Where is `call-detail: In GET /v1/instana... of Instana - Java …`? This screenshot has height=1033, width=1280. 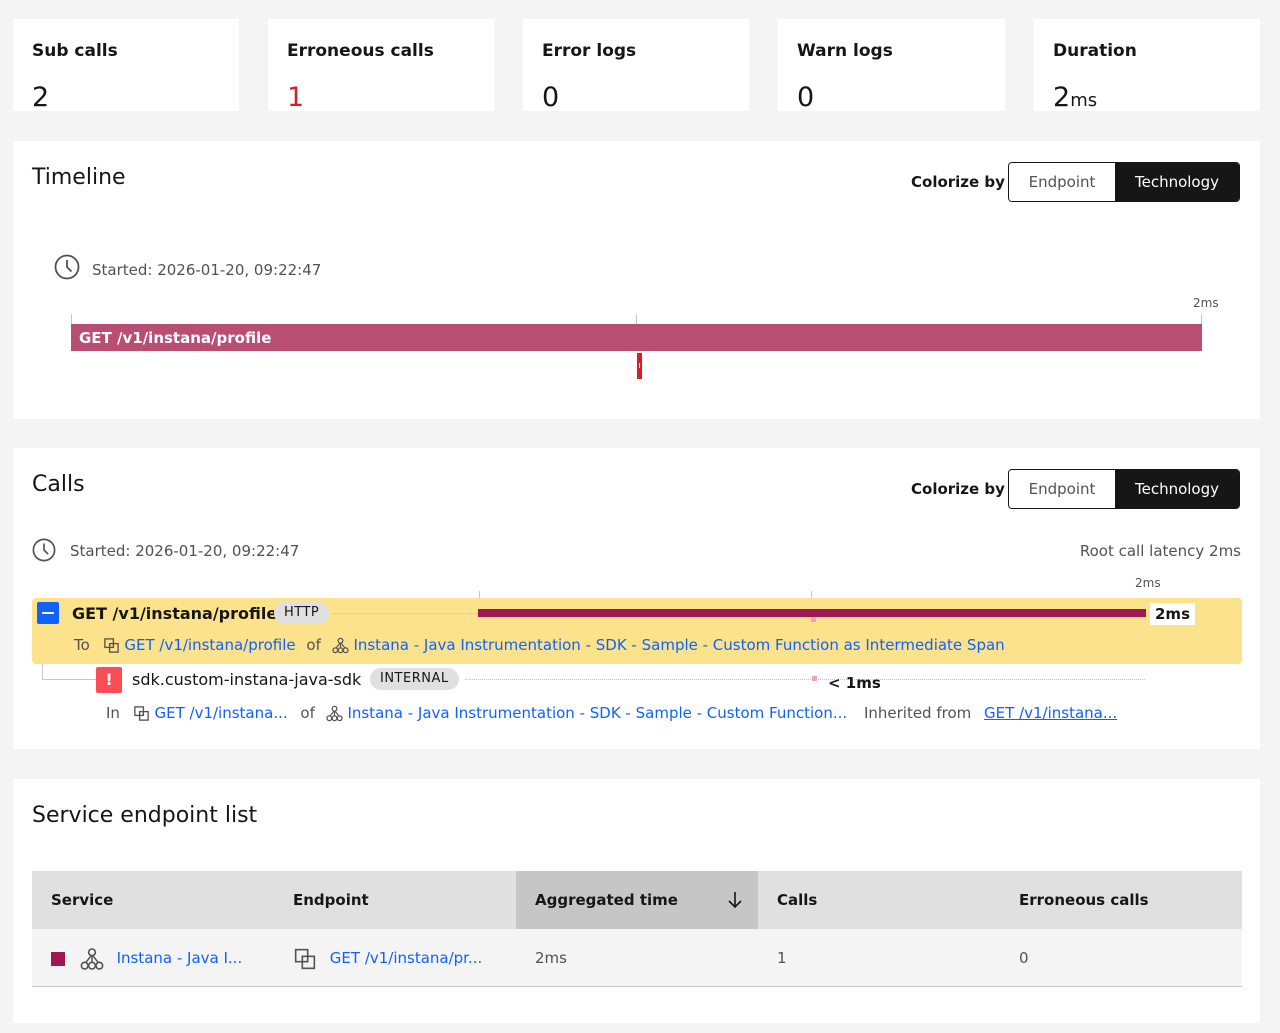
call-detail: In GET /v1/instana... of Instana - Java … is located at coordinates (611, 713).